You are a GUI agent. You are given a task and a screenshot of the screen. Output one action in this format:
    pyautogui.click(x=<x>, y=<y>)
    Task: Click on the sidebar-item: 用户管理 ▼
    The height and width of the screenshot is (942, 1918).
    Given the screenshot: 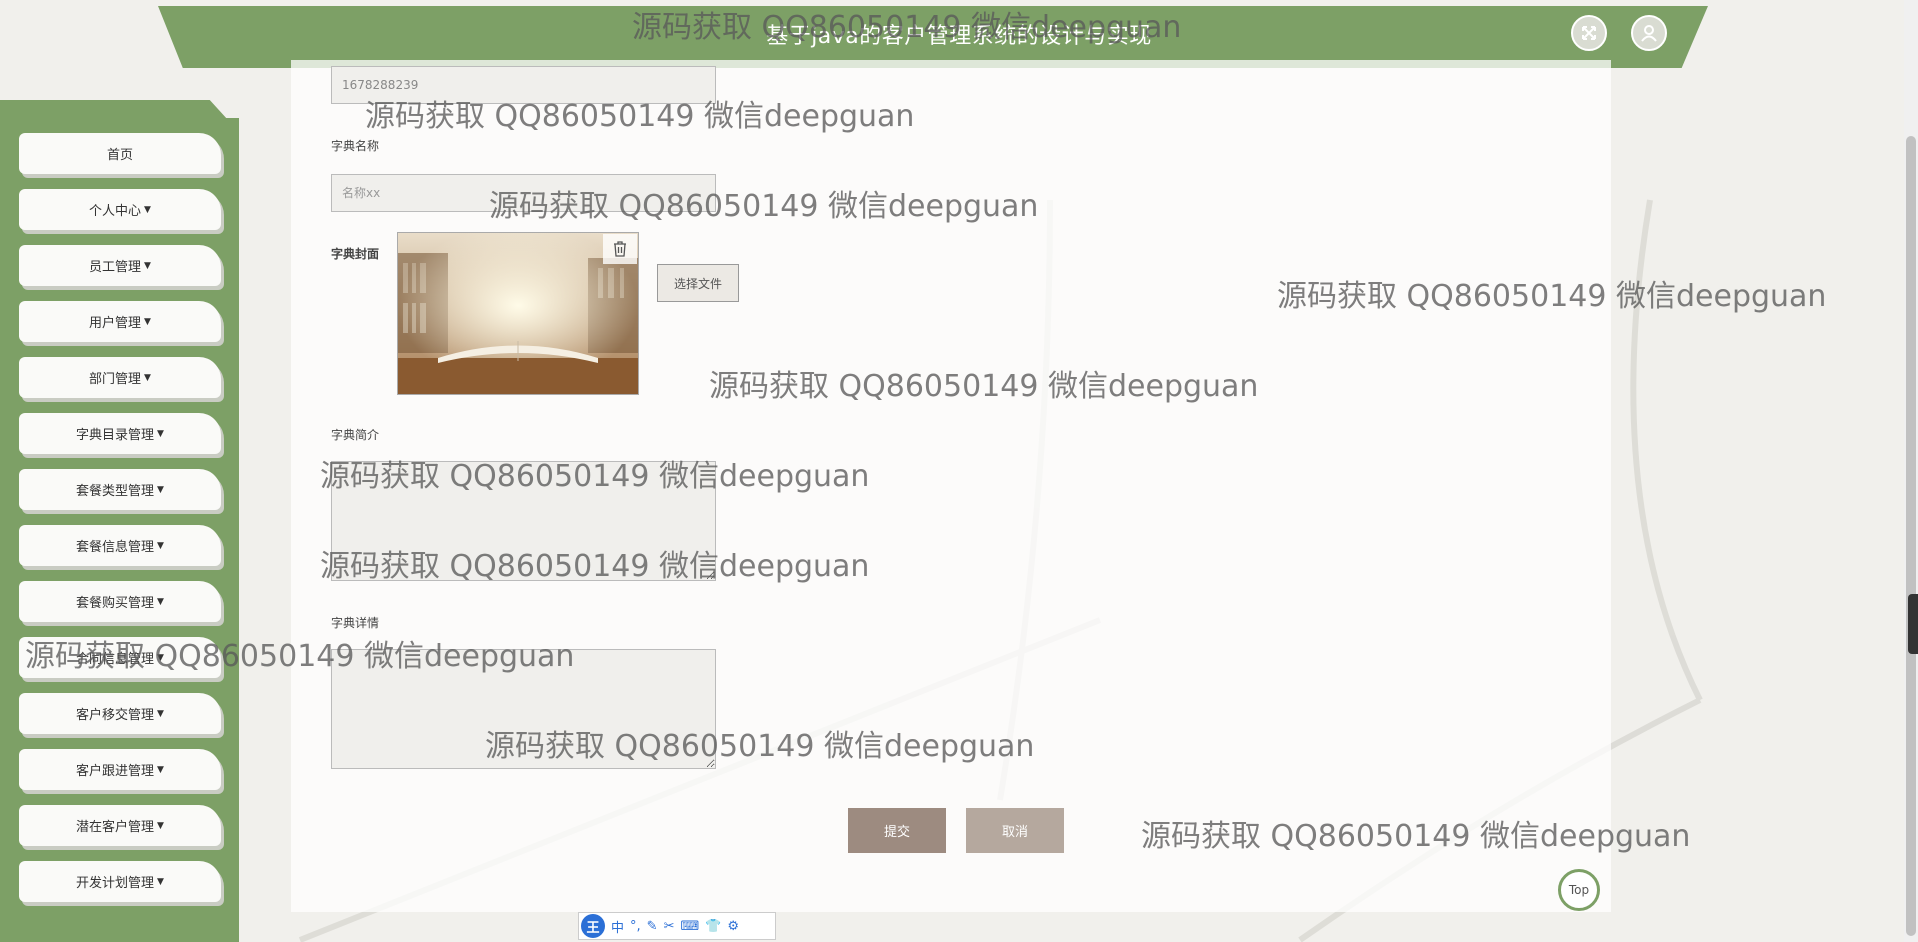 What is the action you would take?
    pyautogui.click(x=120, y=321)
    